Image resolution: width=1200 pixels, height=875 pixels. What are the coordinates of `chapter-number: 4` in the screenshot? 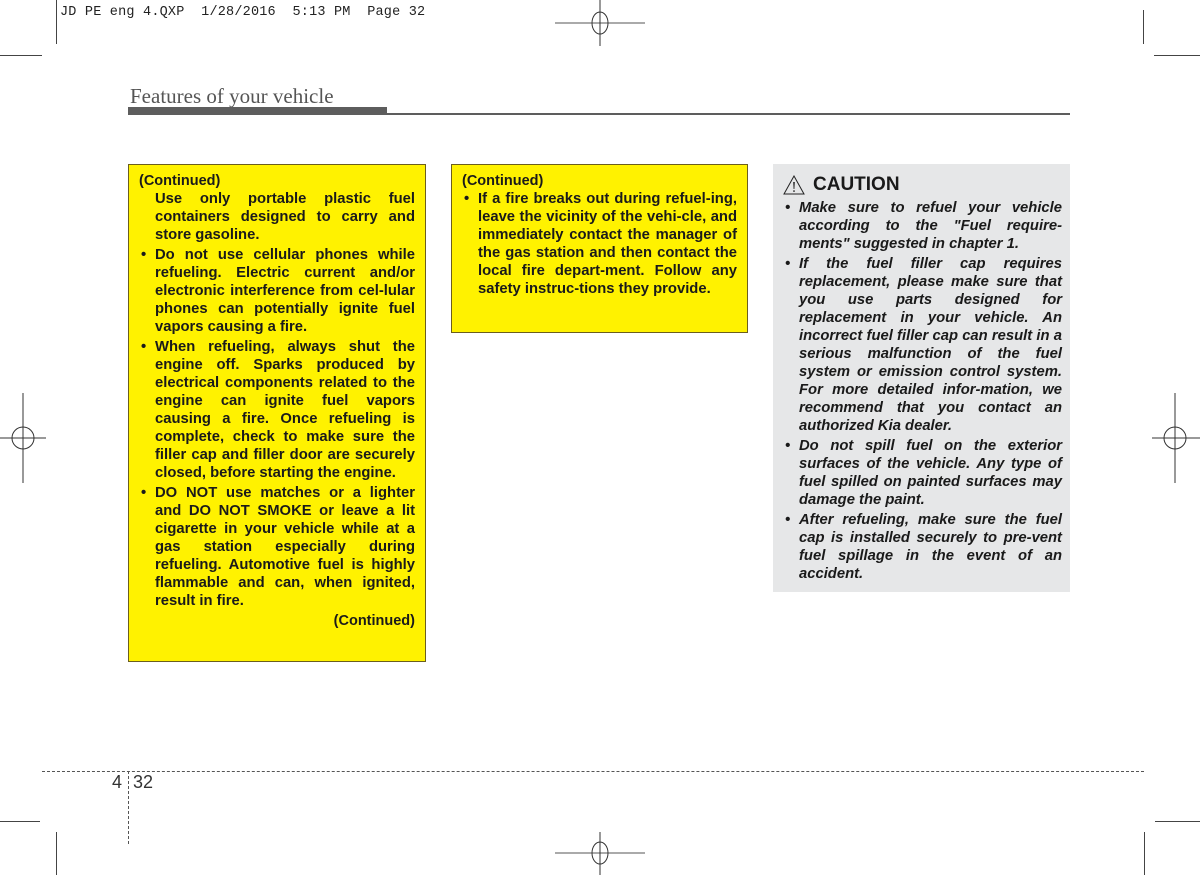 It's located at (117, 782).